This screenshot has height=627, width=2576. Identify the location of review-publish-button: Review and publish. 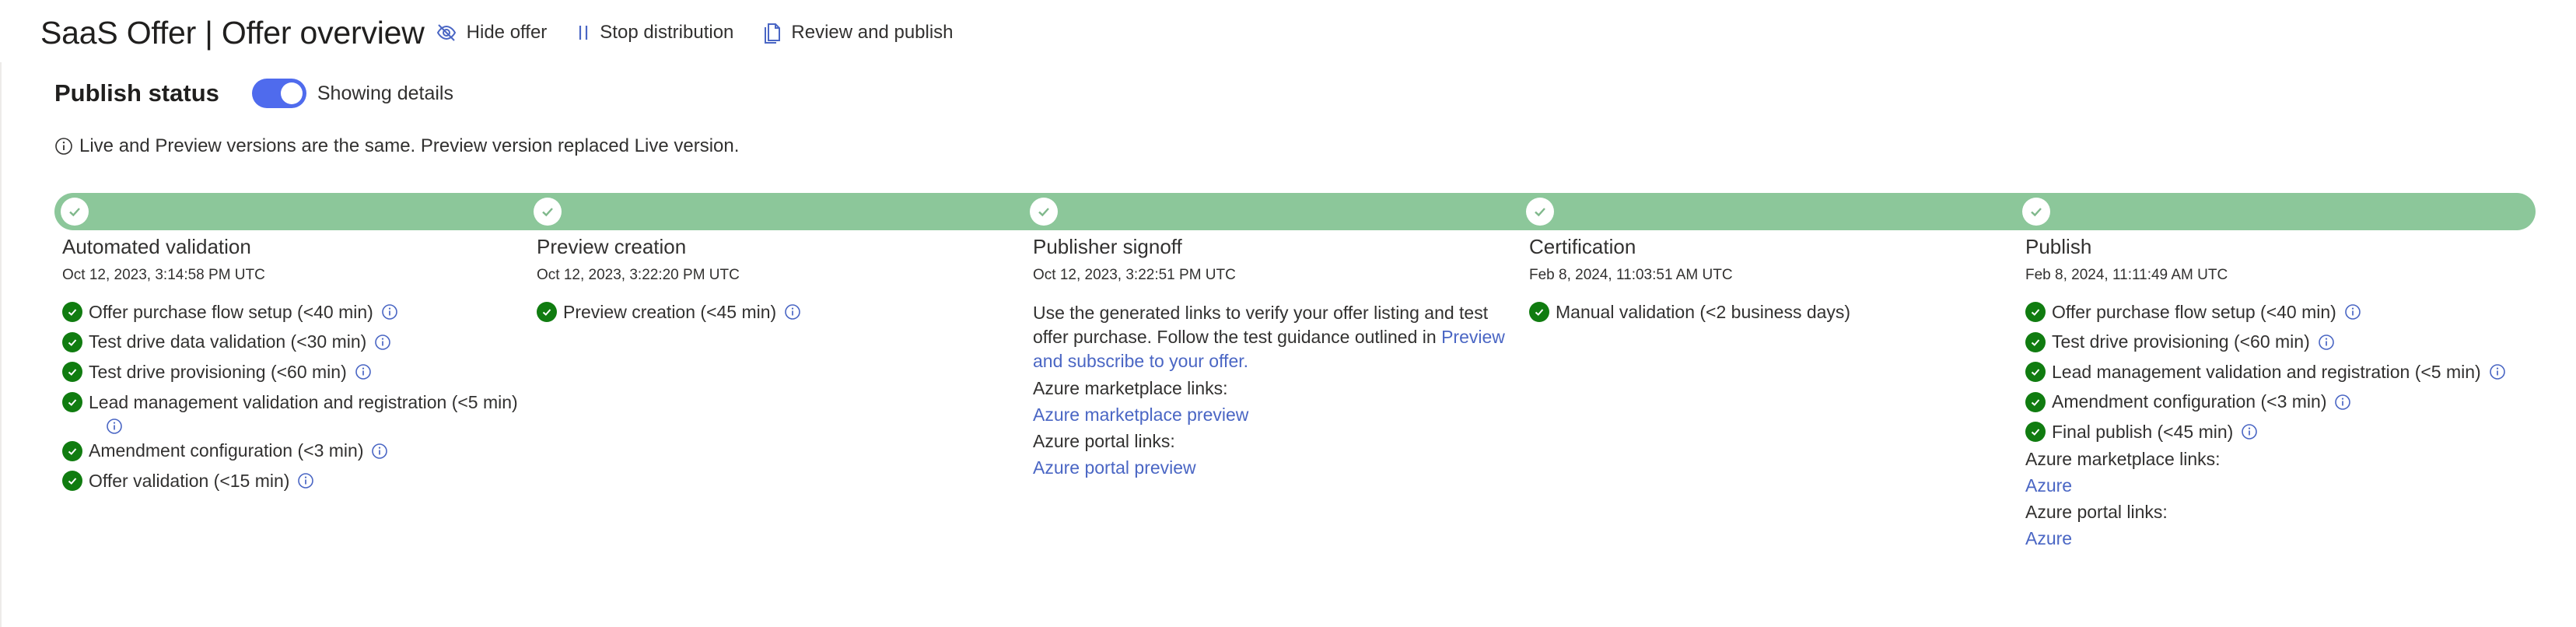
(859, 33).